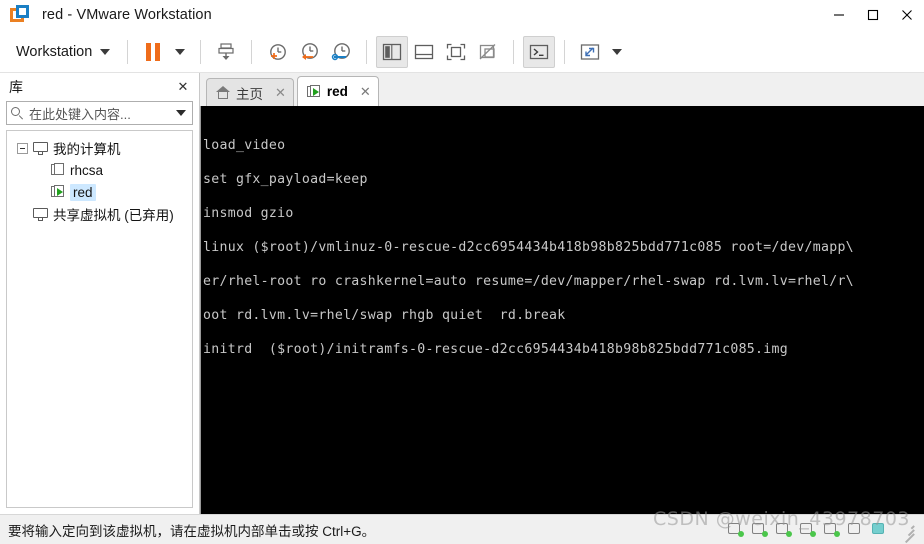 This screenshot has height=544, width=924. Describe the element at coordinates (462, 529) in the screenshot. I see `status-bar: 要将输入定向到该虚拟机，请在虚拟机内部单击或按 Ctrl+G。` at that location.